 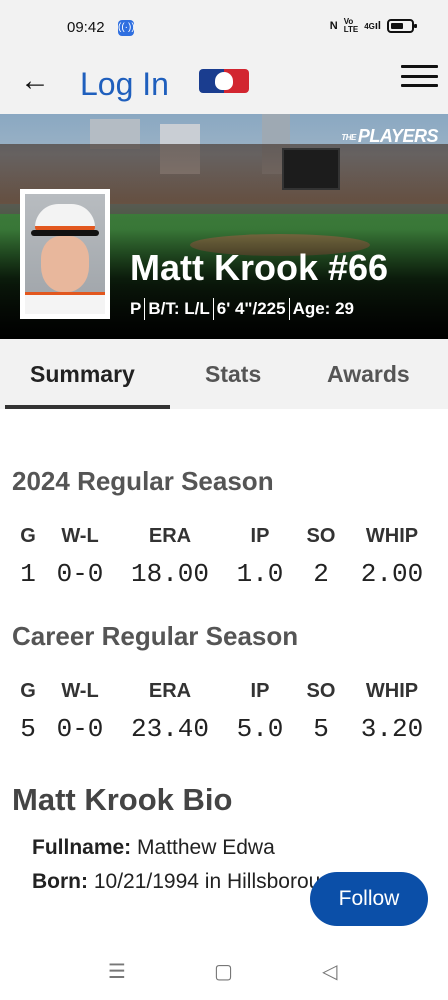 I want to click on signal-icon: 4Gıl, so click(x=372, y=26).